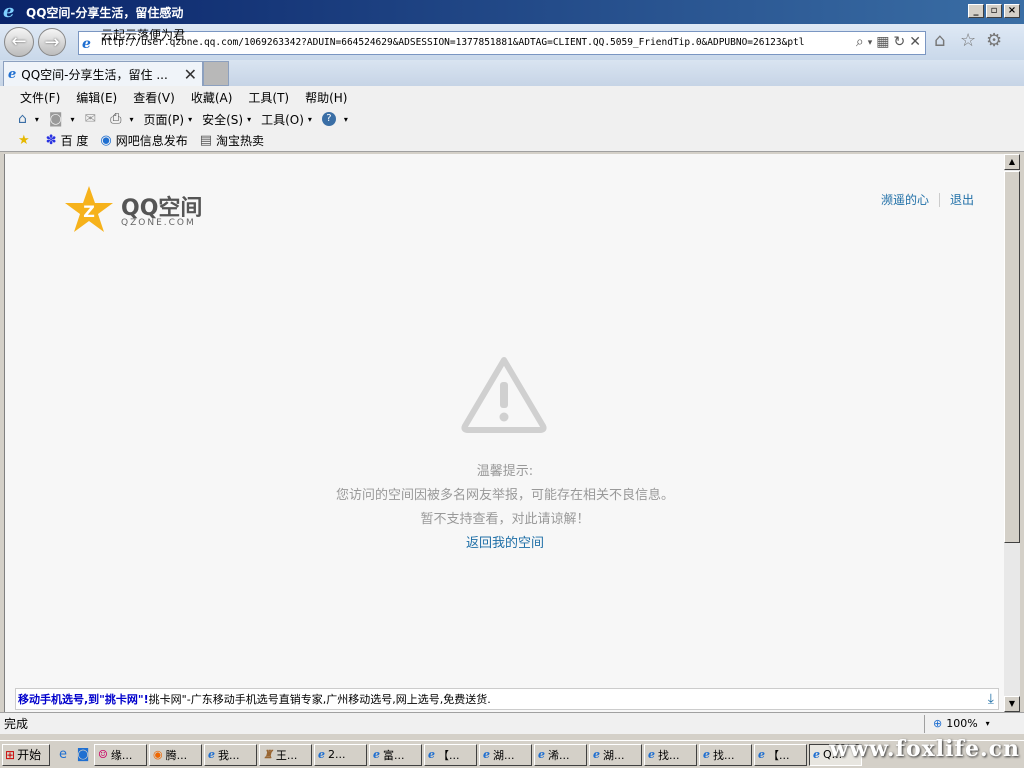  What do you see at coordinates (154, 97) in the screenshot?
I see `menu-view: 查看(V)` at bounding box center [154, 97].